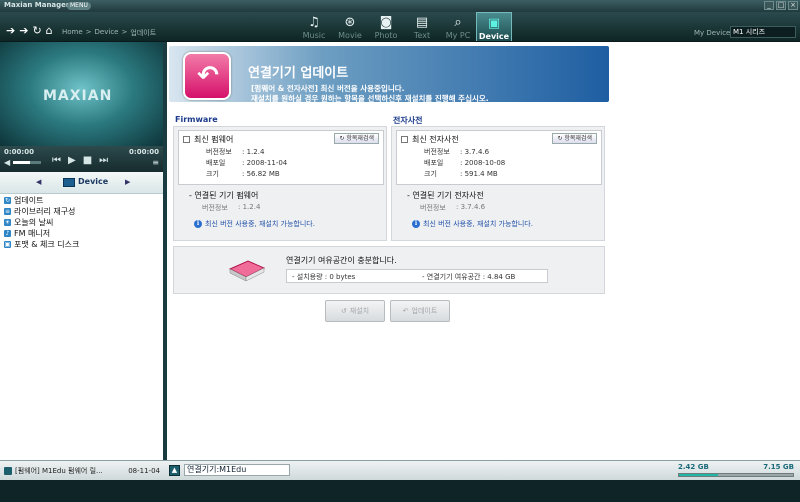 This screenshot has height=502, width=800. Describe the element at coordinates (386, 22) in the screenshot. I see `camera-icon: ◙` at that location.